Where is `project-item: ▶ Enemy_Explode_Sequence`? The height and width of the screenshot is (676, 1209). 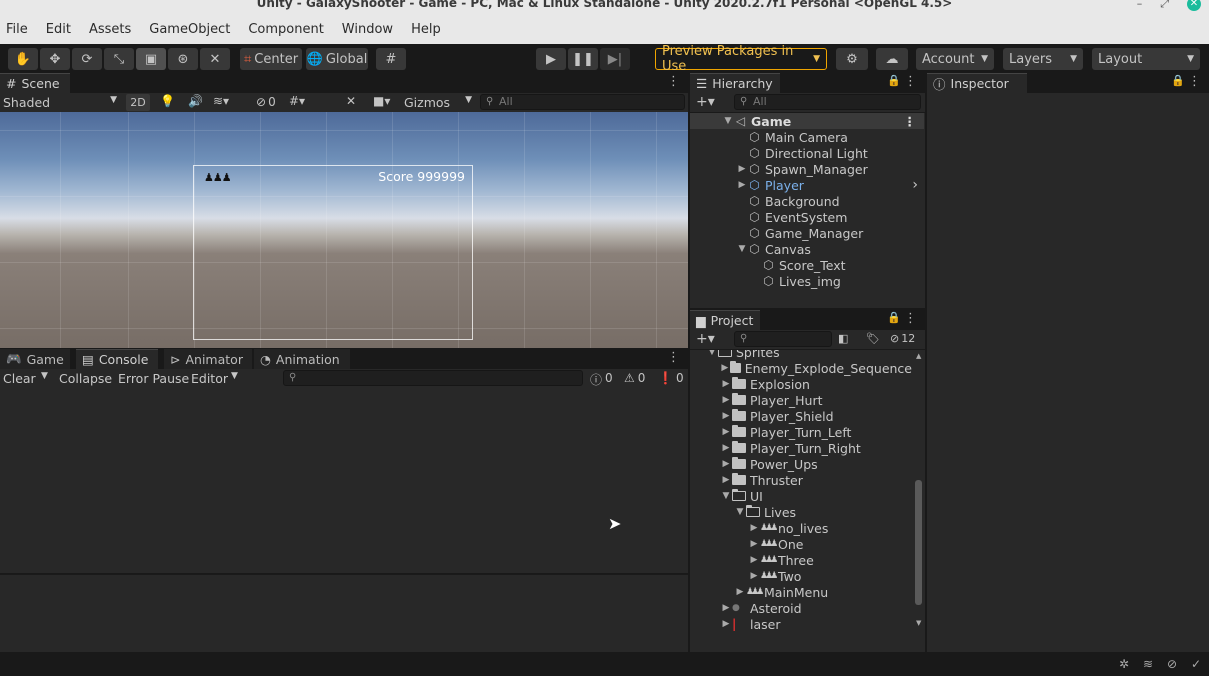
project-item: ▶ Enemy_Explode_Sequence is located at coordinates (801, 368).